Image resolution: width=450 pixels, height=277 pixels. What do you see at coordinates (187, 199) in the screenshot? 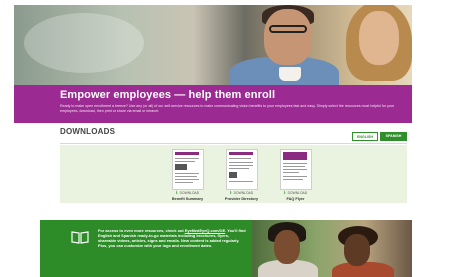
I see `document-name: Benefit Summary` at bounding box center [187, 199].